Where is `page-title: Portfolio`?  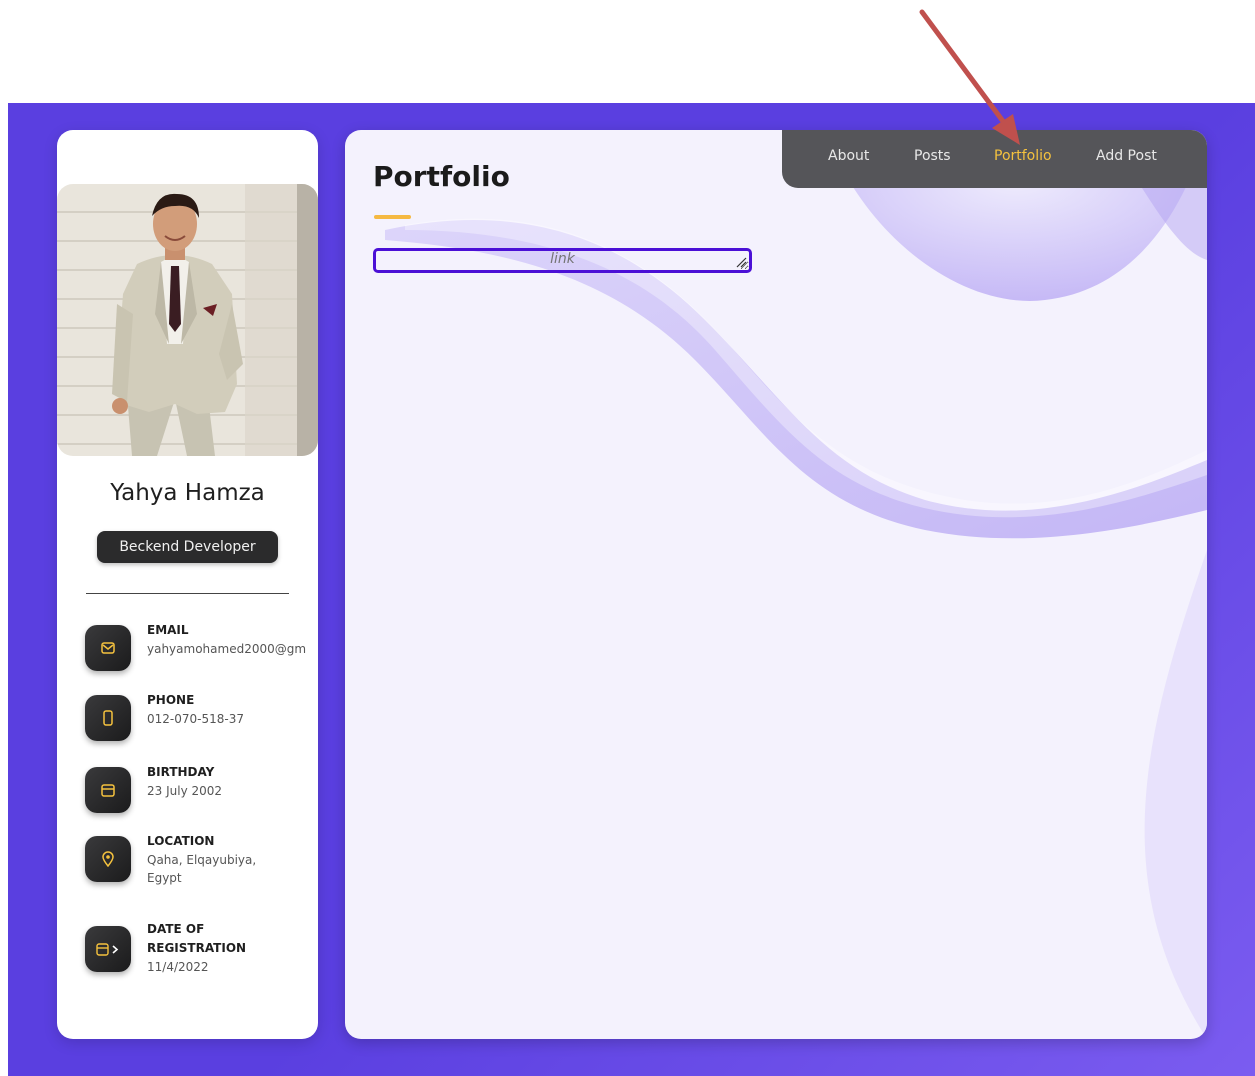
page-title: Portfolio is located at coordinates (441, 176).